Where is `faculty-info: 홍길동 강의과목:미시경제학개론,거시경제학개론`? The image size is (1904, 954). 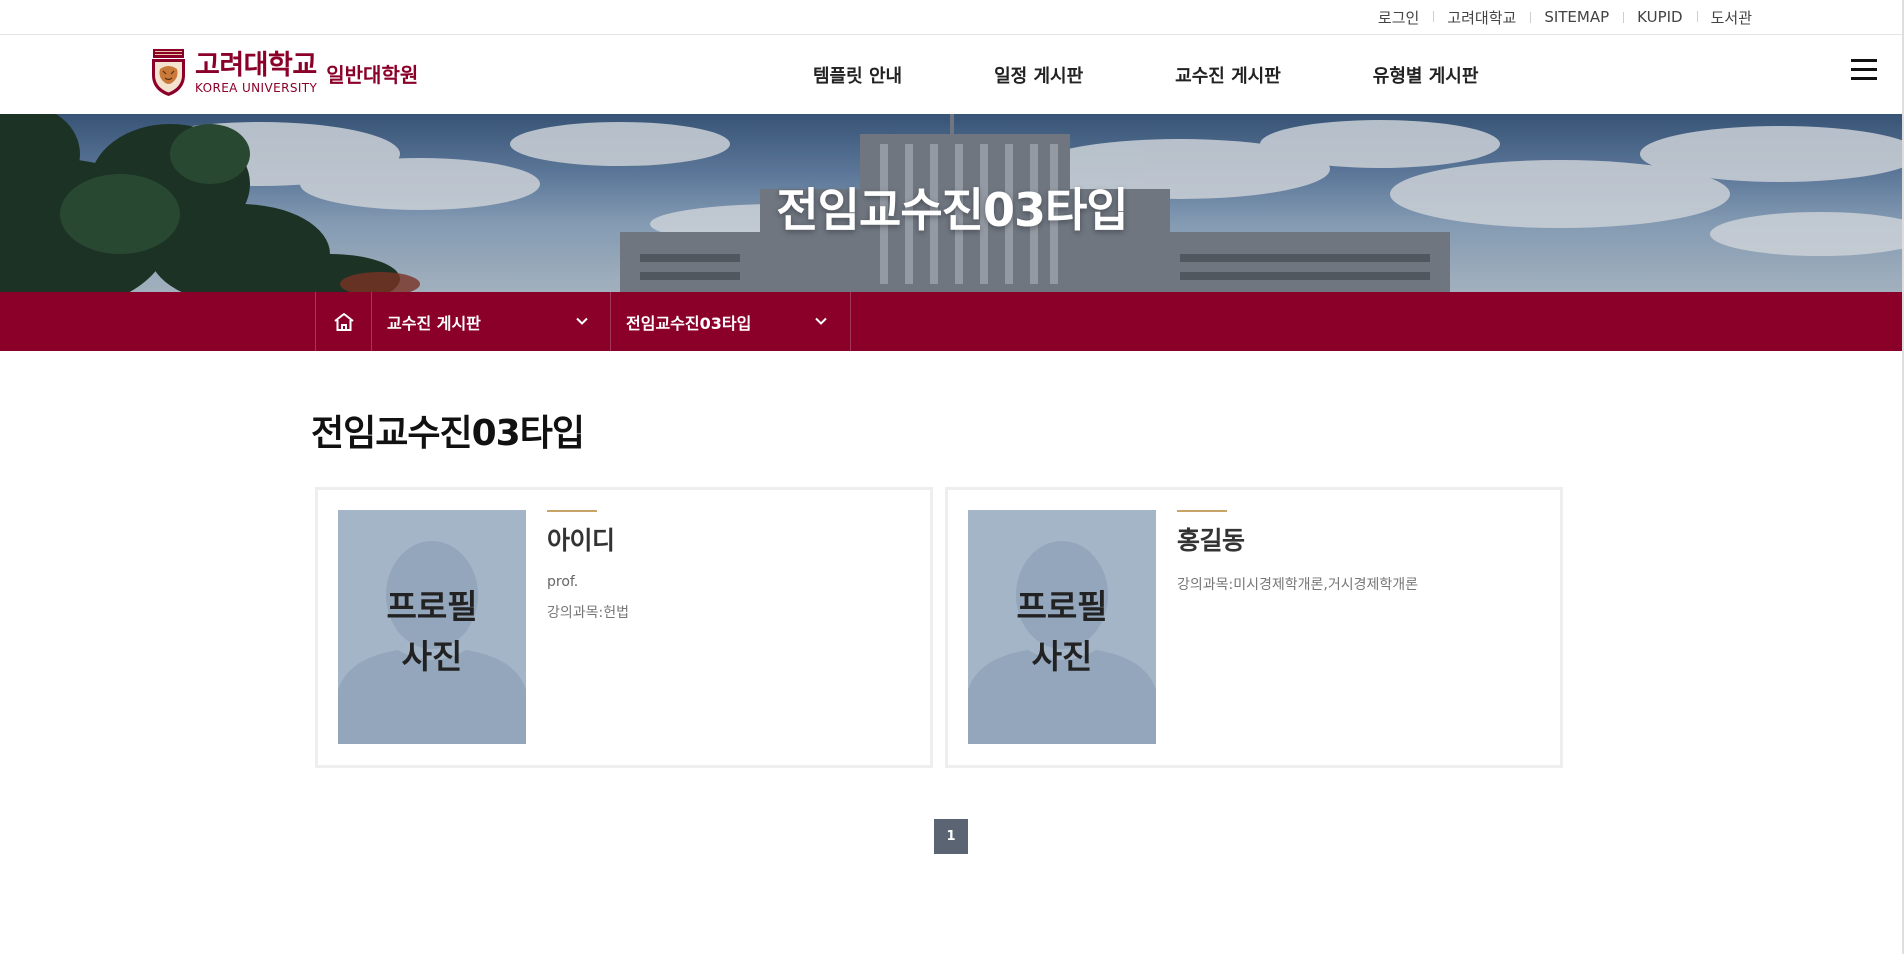
faculty-info: 홍길동 강의과목:미시경제학개론,거시경제학개론 is located at coordinates (1358, 552).